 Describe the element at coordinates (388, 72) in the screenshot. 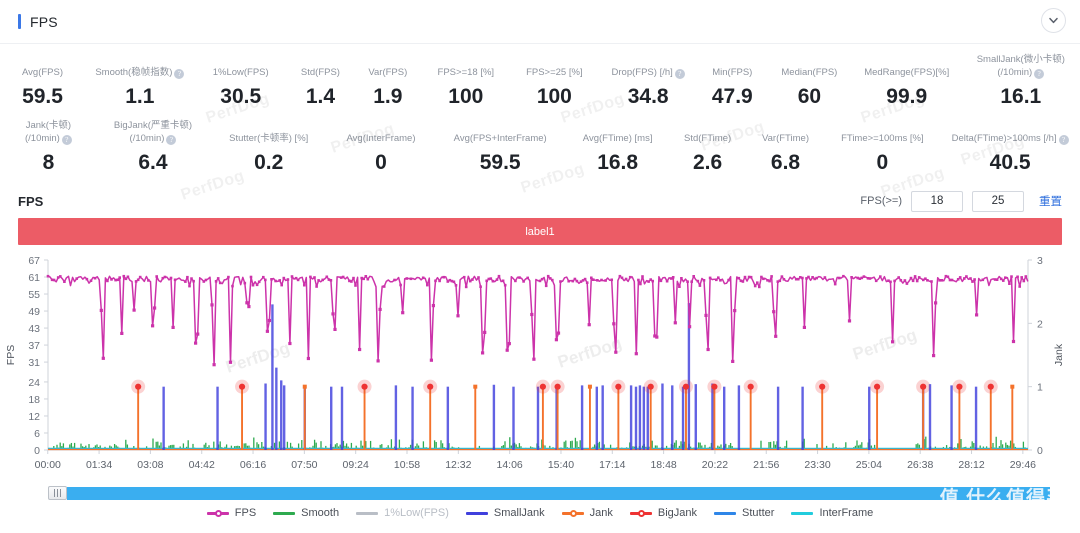

I see `metric-label: Var(FPS)` at that location.